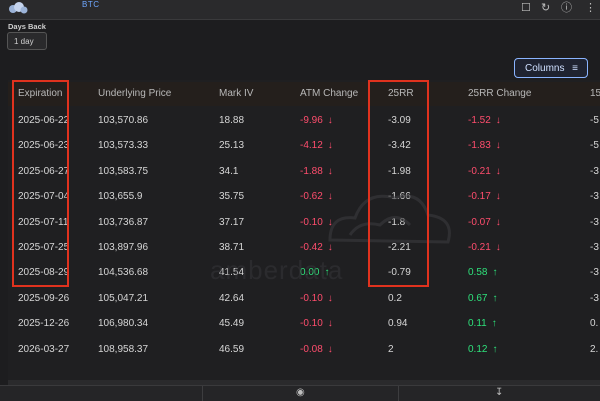 The image size is (600, 401). Describe the element at coordinates (44, 349) in the screenshot. I see `cell-expiration: 2026-03-27` at that location.